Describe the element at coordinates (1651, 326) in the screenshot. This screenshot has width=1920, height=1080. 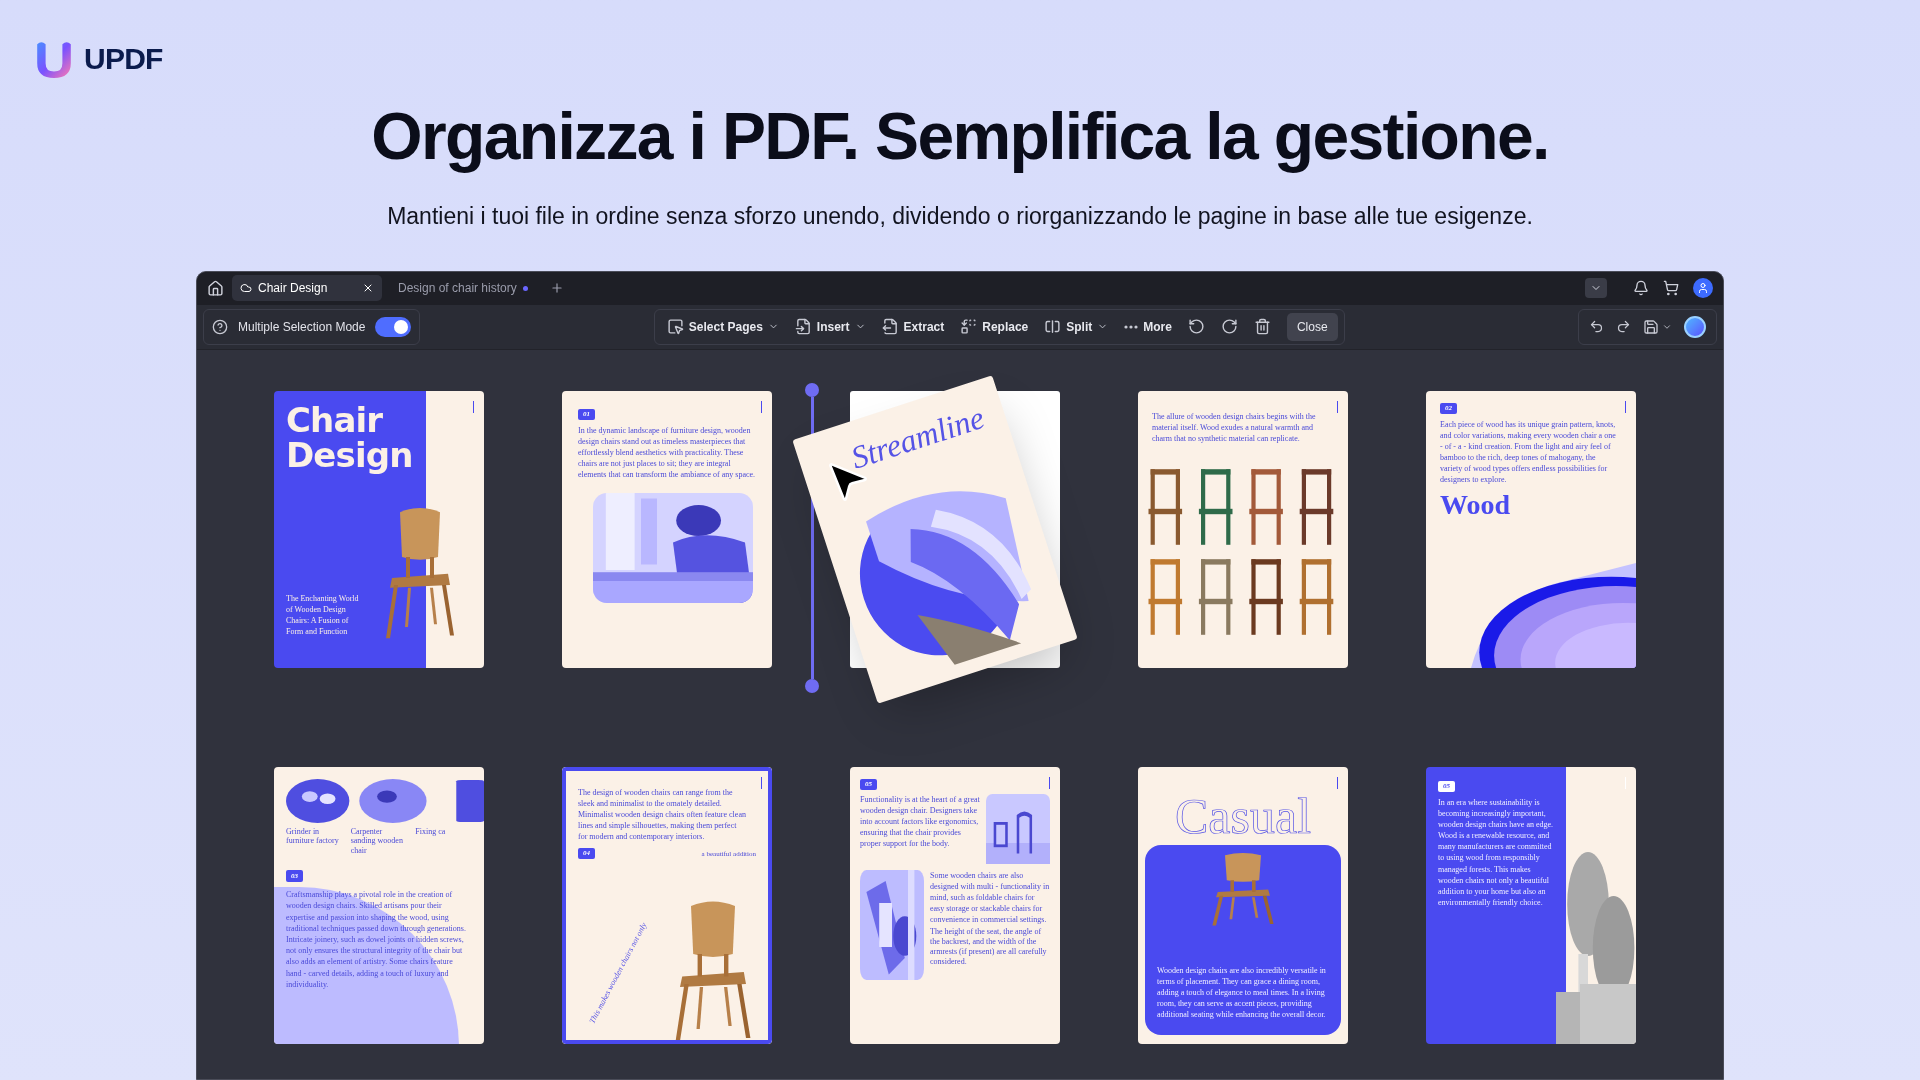
I see `save-icon` at that location.